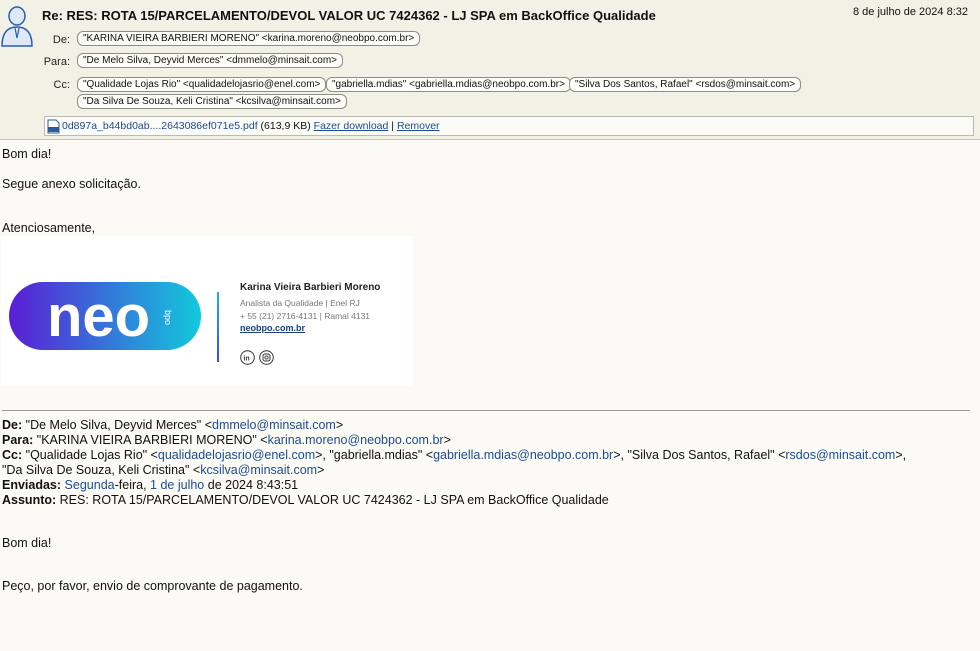 This screenshot has height=651, width=980. I want to click on pdf-file-icon, so click(53, 126).